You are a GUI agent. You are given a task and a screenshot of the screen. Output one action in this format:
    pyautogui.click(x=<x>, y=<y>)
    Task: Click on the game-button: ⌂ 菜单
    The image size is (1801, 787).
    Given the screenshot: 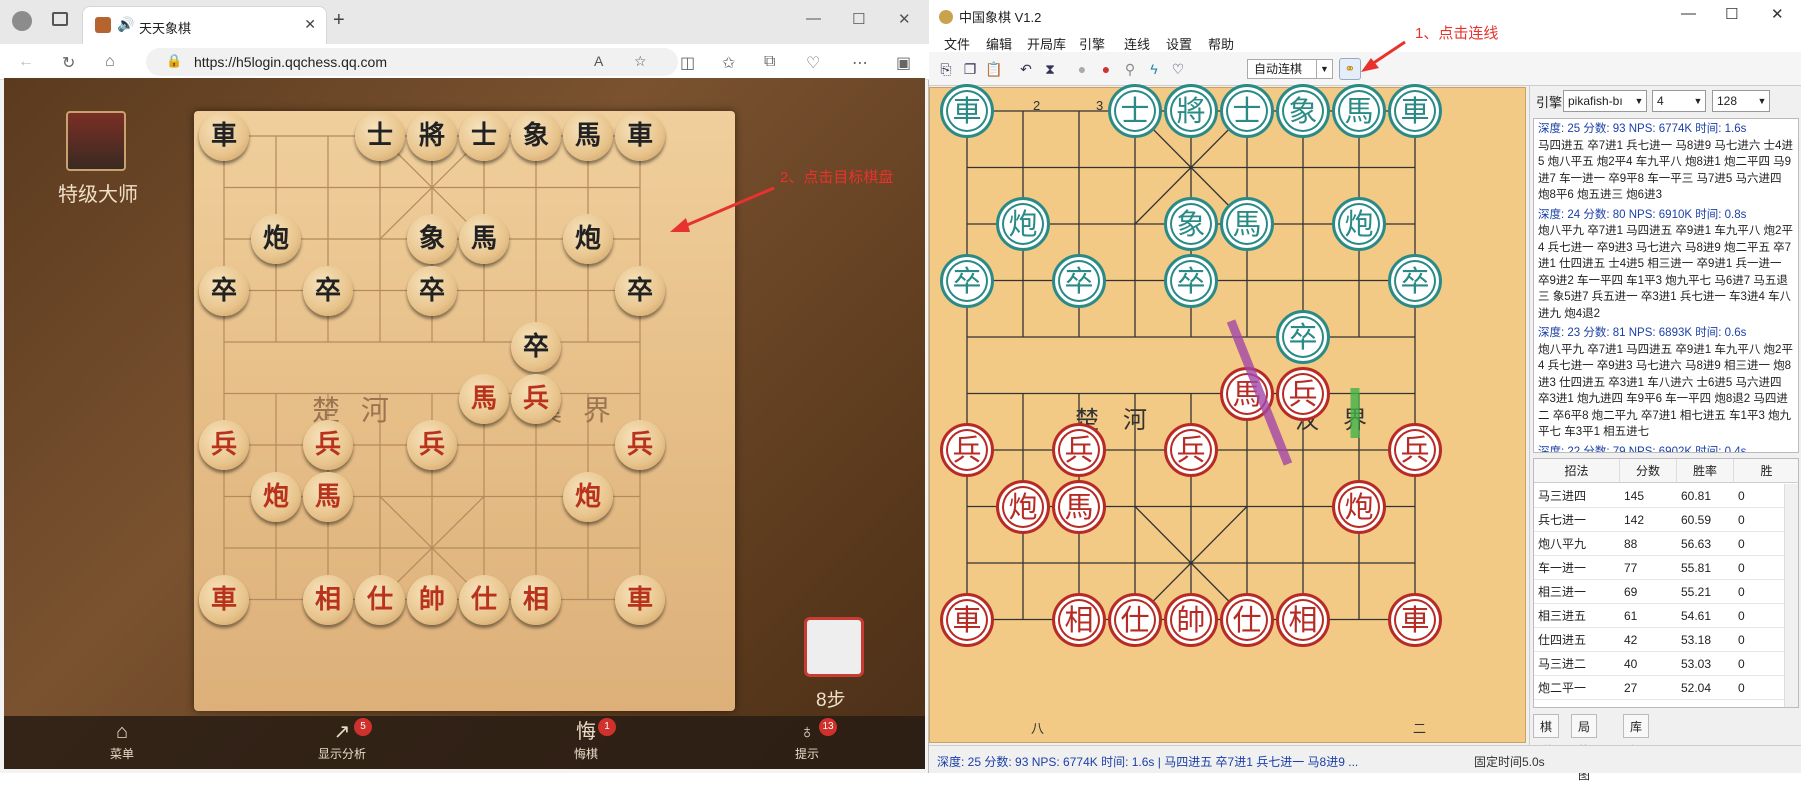 What is the action you would take?
    pyautogui.click(x=122, y=742)
    